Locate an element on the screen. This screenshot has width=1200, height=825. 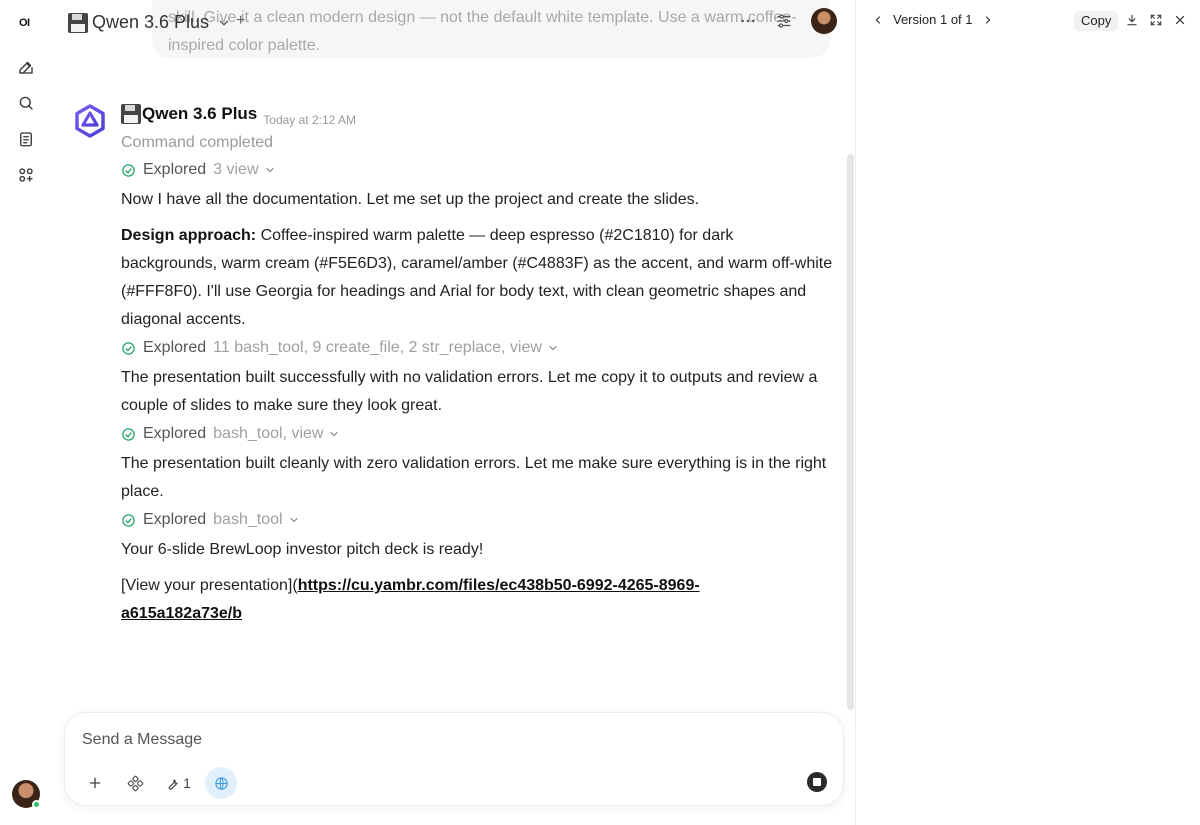
model-name: Qwen 3.6 Plus is located at coordinates (151, 22).